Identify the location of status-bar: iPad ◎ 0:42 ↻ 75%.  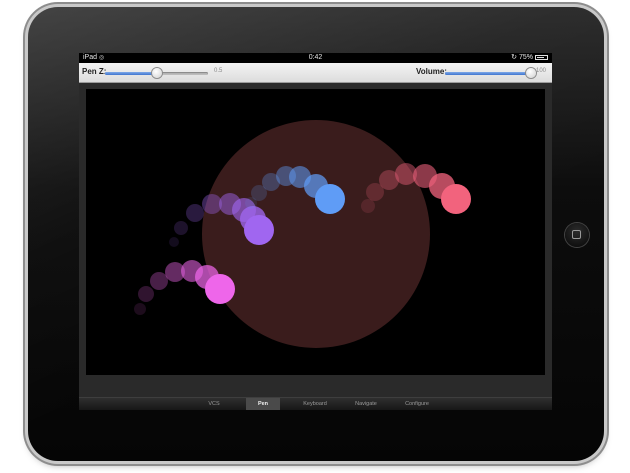
(315, 58).